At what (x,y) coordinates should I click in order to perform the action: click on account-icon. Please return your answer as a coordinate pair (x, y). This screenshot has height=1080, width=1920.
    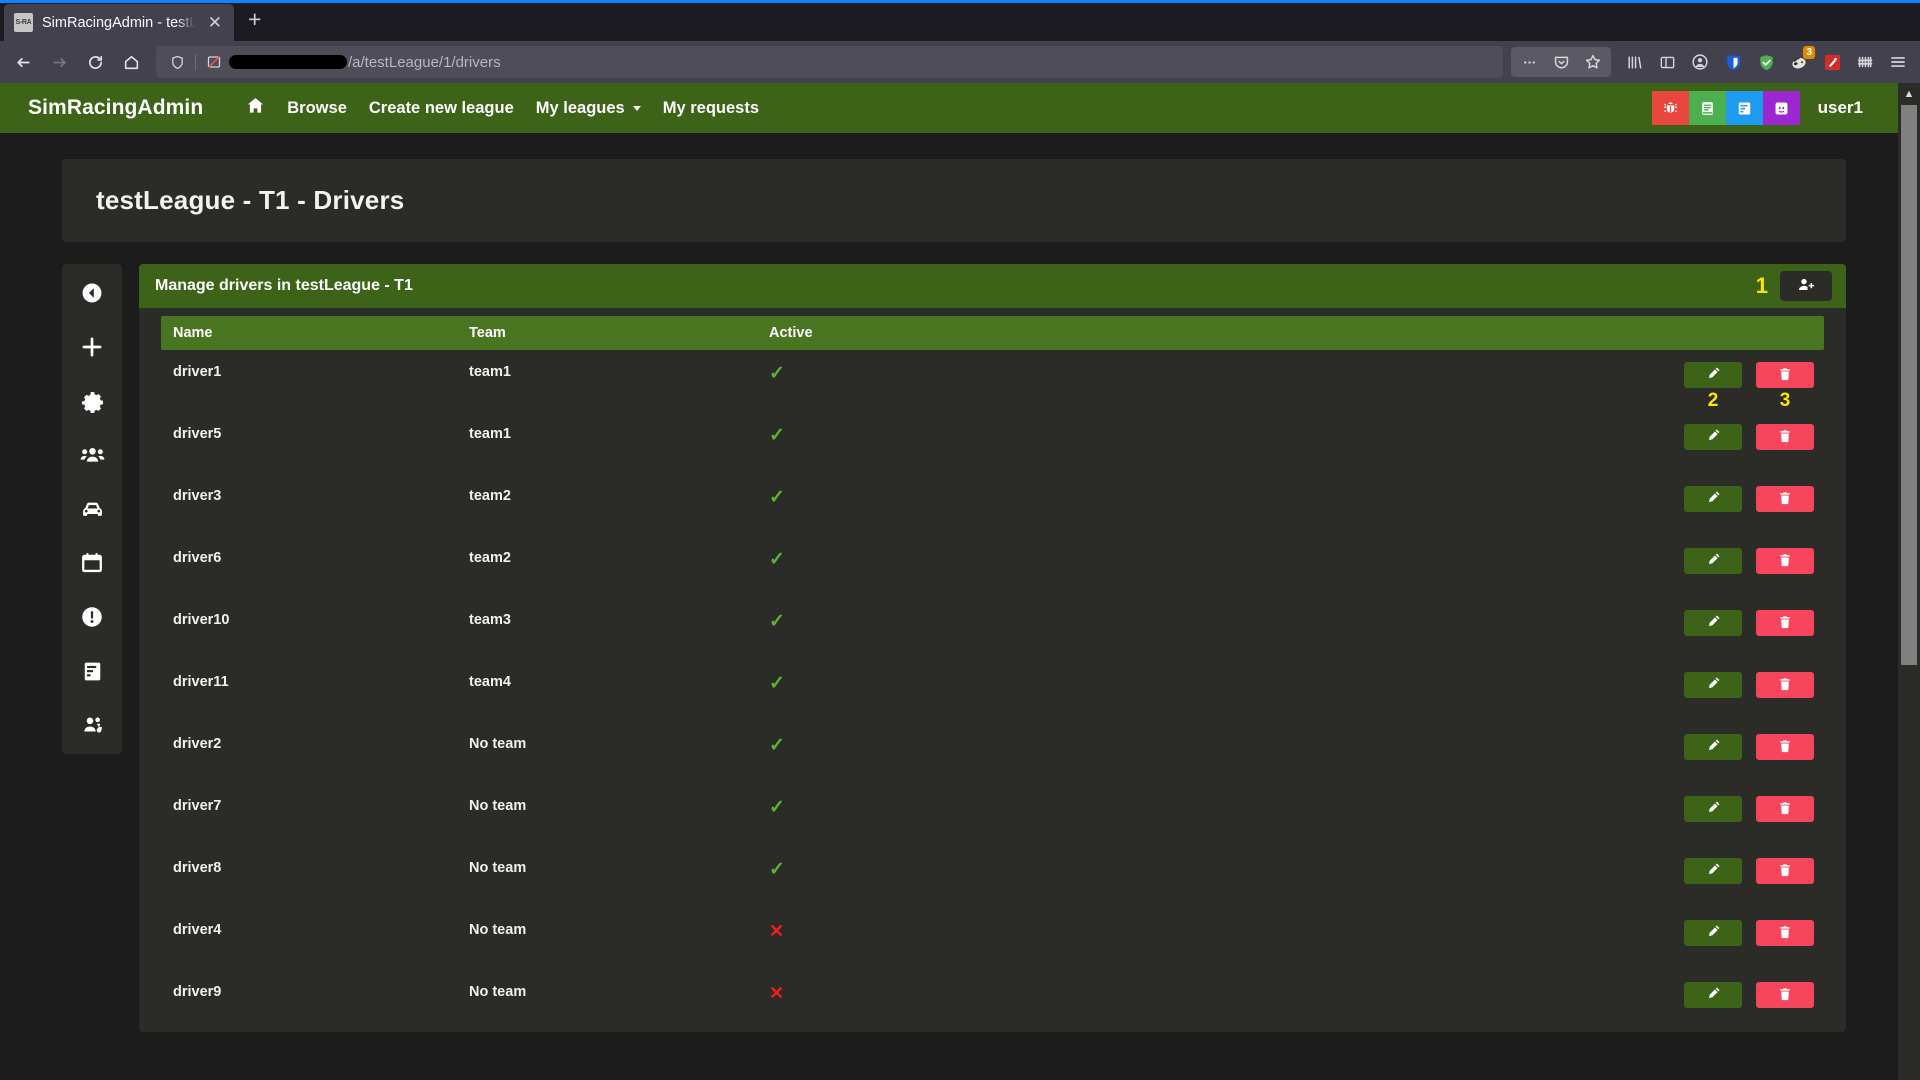
    Looking at the image, I should click on (1700, 62).